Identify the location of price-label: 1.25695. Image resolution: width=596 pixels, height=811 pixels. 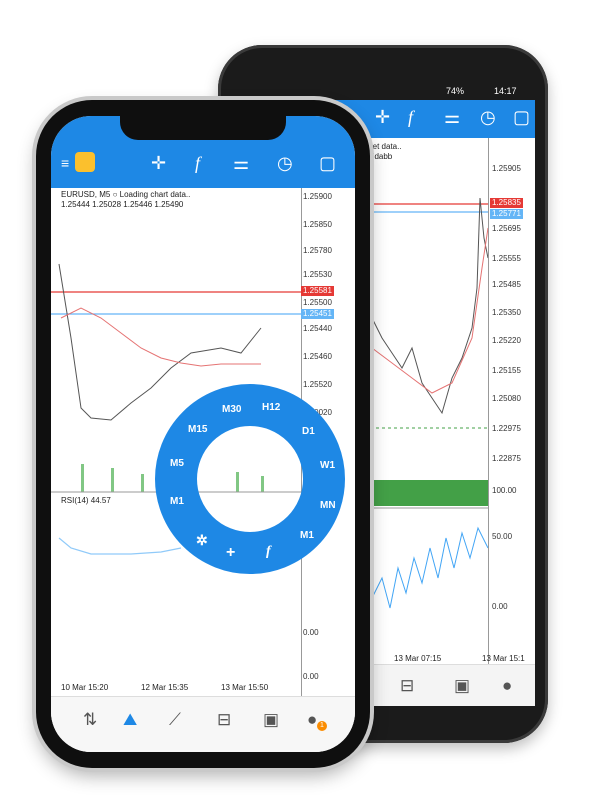
(506, 228).